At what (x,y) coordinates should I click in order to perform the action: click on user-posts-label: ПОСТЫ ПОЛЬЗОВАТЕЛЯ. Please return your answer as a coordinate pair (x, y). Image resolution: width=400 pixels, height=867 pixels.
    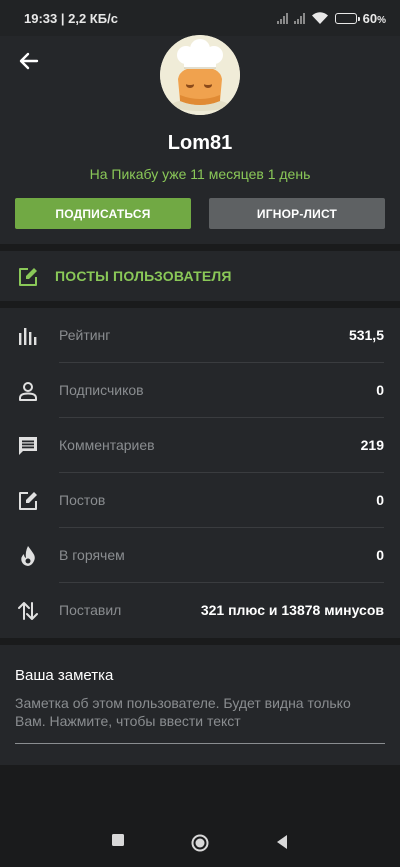
    Looking at the image, I should click on (143, 276).